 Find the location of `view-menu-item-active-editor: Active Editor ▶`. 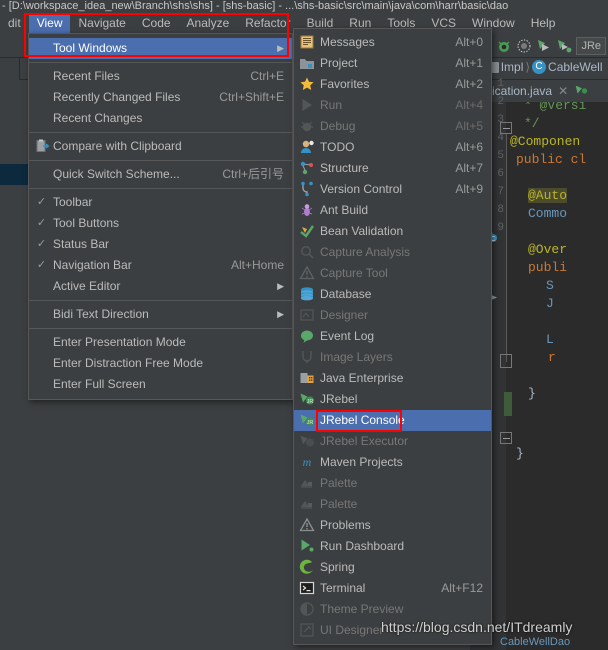

view-menu-item-active-editor: Active Editor ▶ is located at coordinates (160, 286).